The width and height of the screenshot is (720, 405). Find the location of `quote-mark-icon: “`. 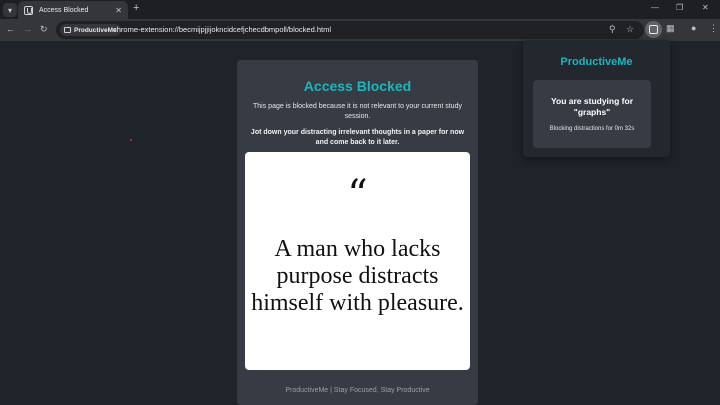

quote-mark-icon: “ is located at coordinates (357, 195).